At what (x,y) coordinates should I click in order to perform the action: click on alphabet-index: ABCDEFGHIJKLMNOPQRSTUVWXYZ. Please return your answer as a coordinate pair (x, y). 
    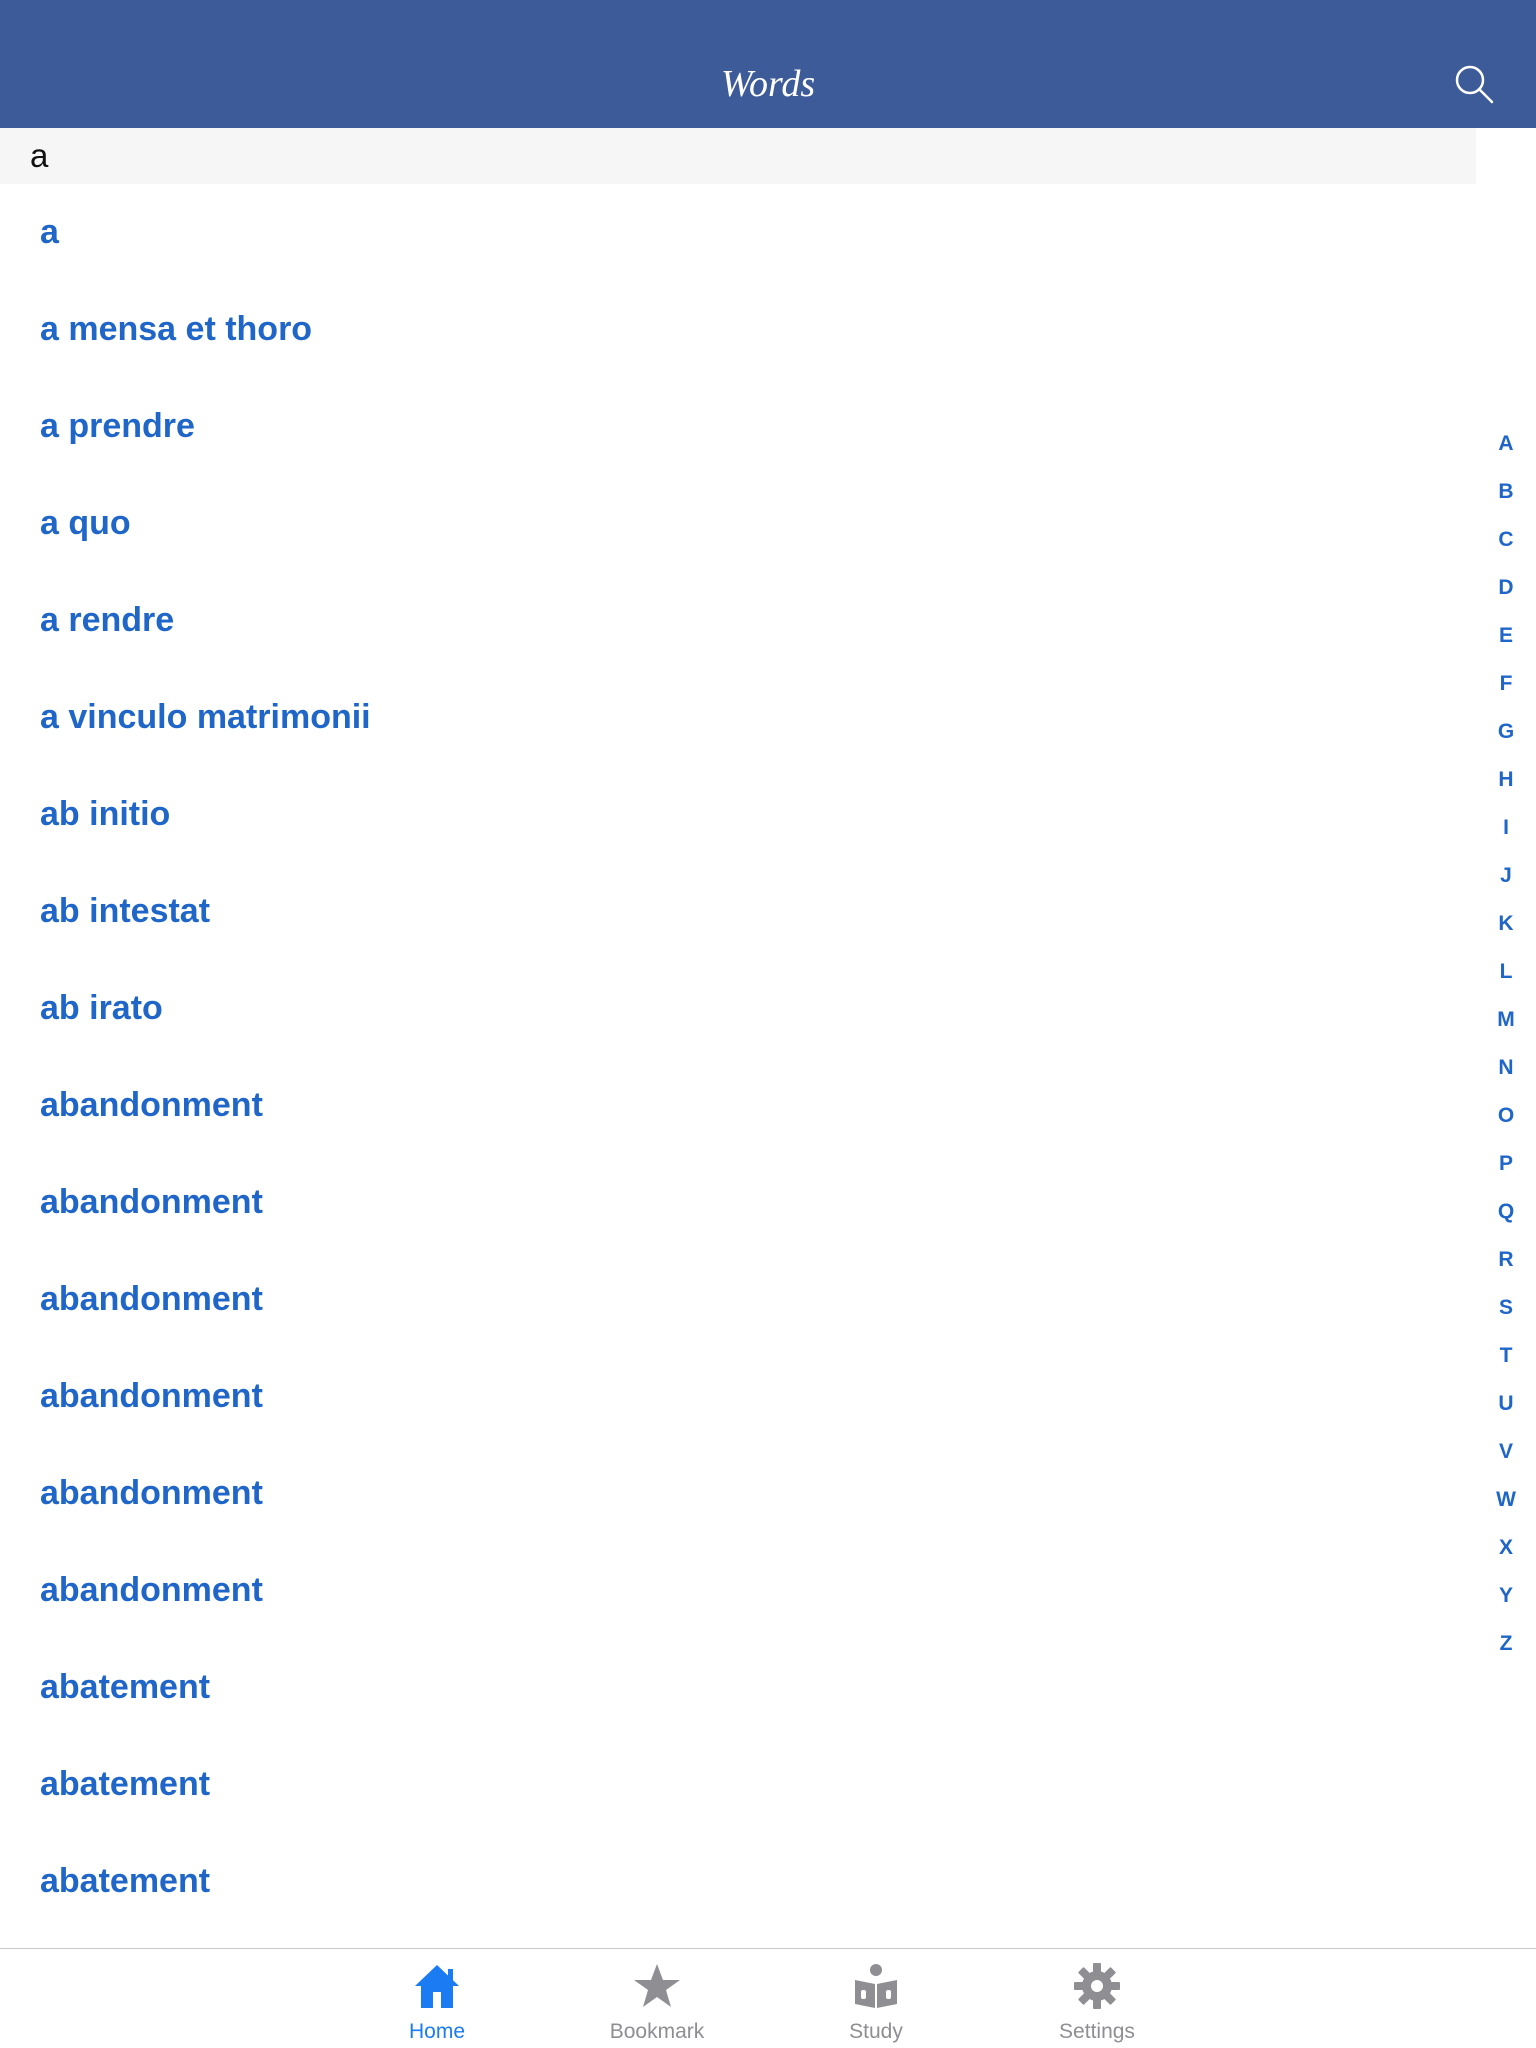
    Looking at the image, I should click on (1506, 1044).